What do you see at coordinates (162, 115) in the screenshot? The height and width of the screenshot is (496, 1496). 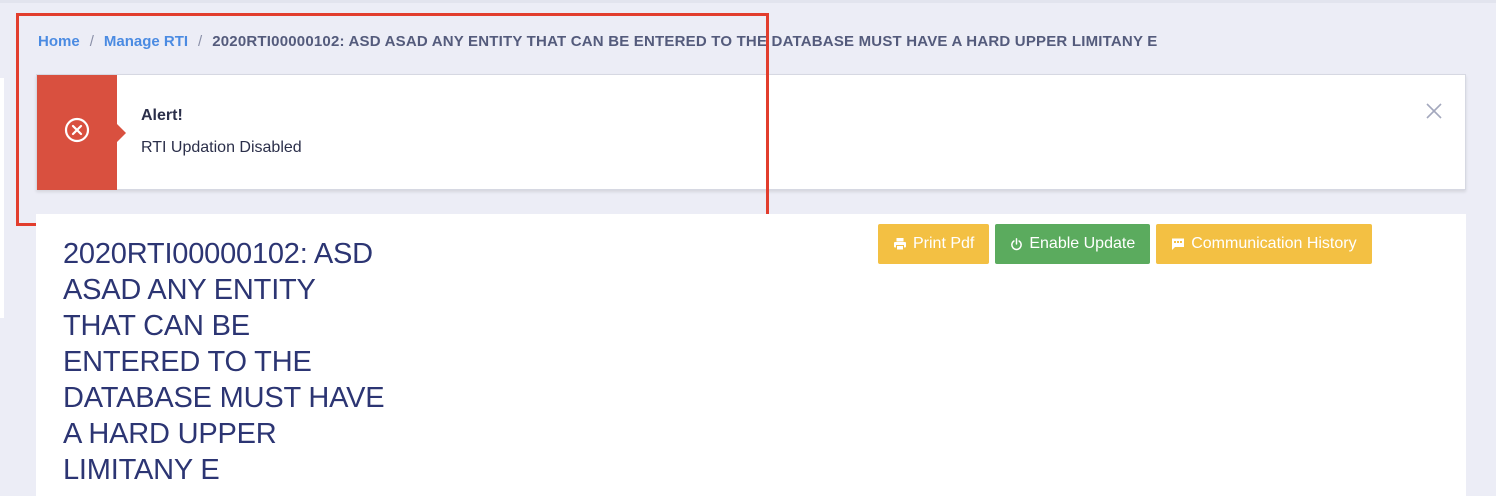 I see `alert-title: Alert!` at bounding box center [162, 115].